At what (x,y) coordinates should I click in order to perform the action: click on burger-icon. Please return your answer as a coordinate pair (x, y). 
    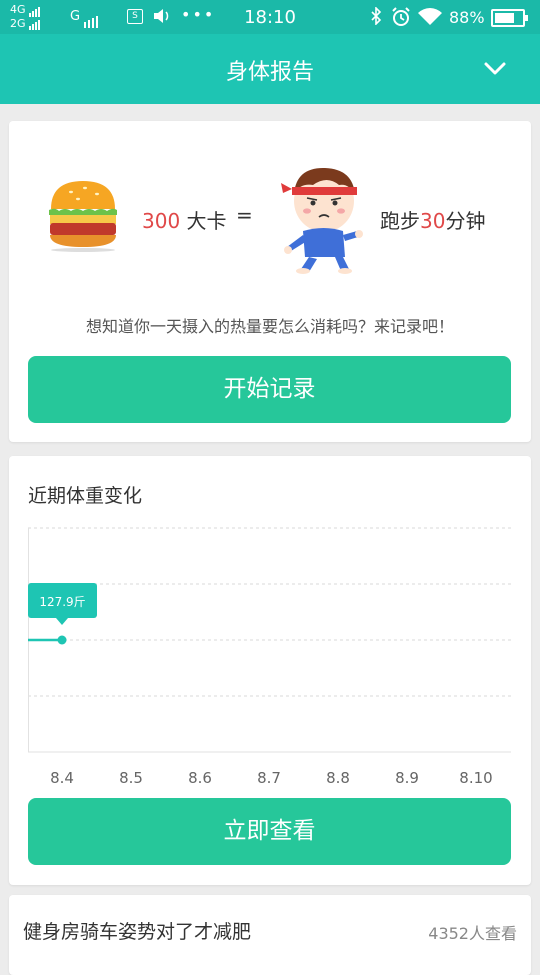
    Looking at the image, I should click on (83, 216).